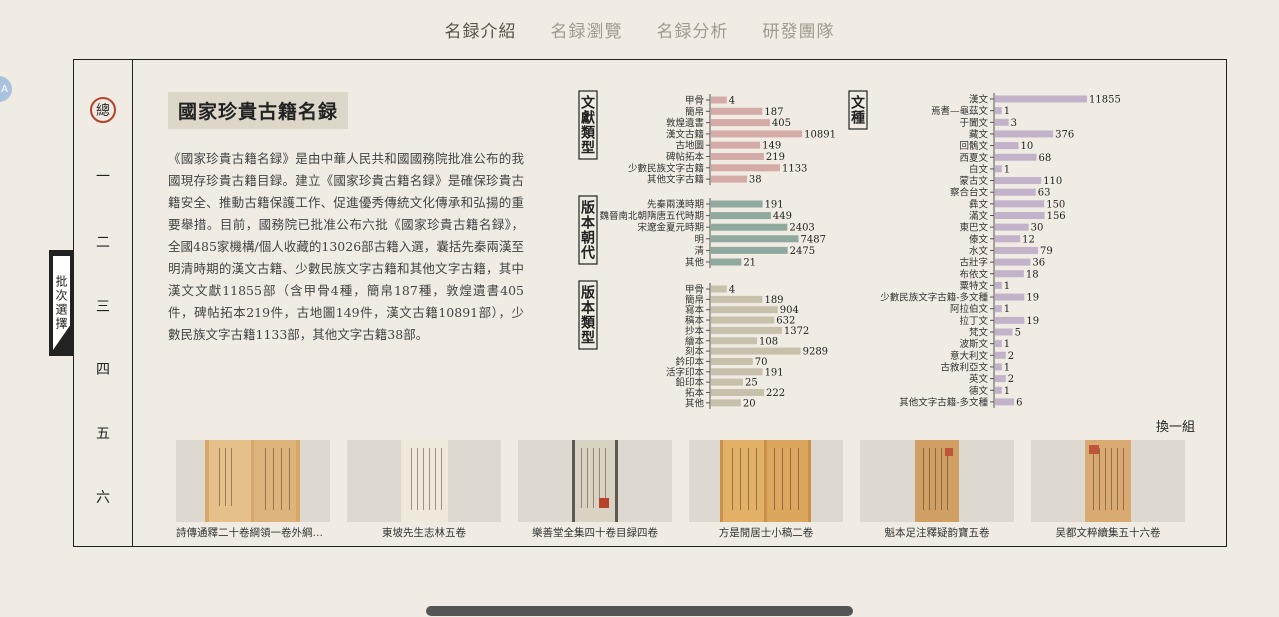 The height and width of the screenshot is (617, 1279). I want to click on chart-data-label: 4, so click(732, 290).